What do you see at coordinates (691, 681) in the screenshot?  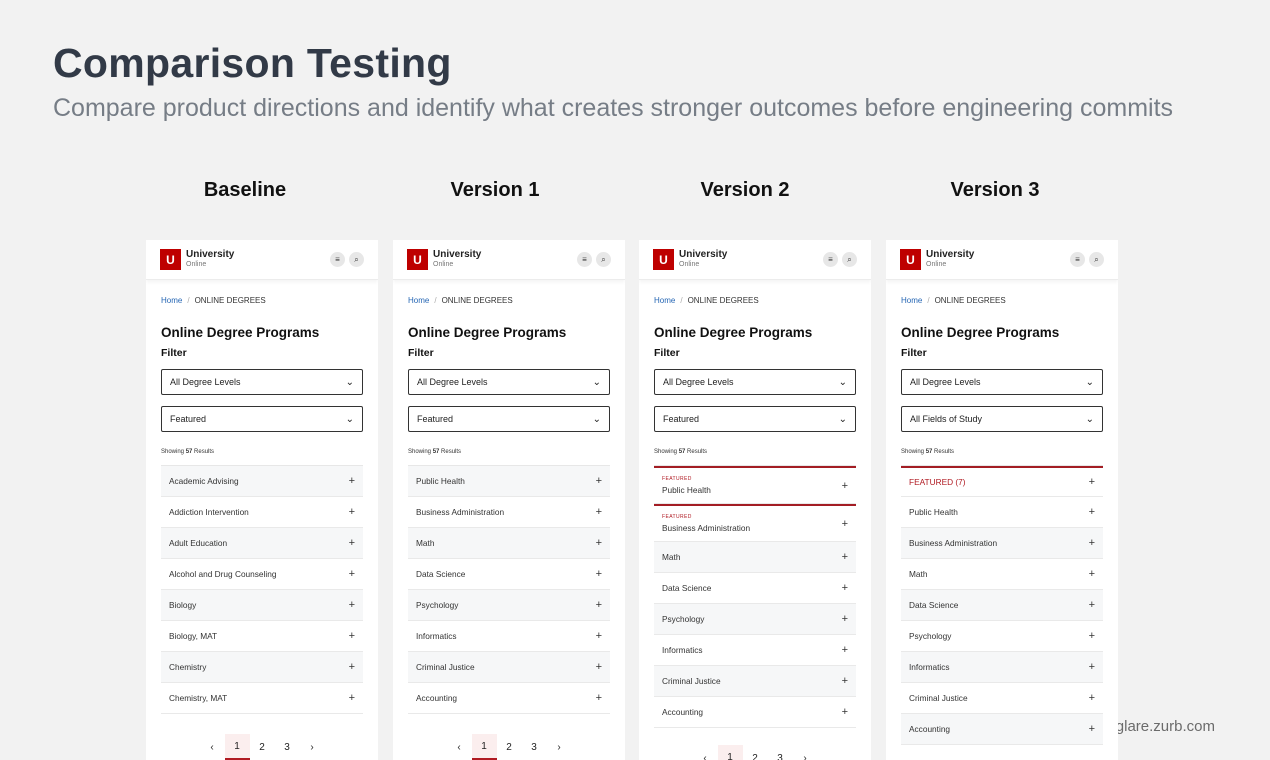 I see `program-name: Criminal Justice` at bounding box center [691, 681].